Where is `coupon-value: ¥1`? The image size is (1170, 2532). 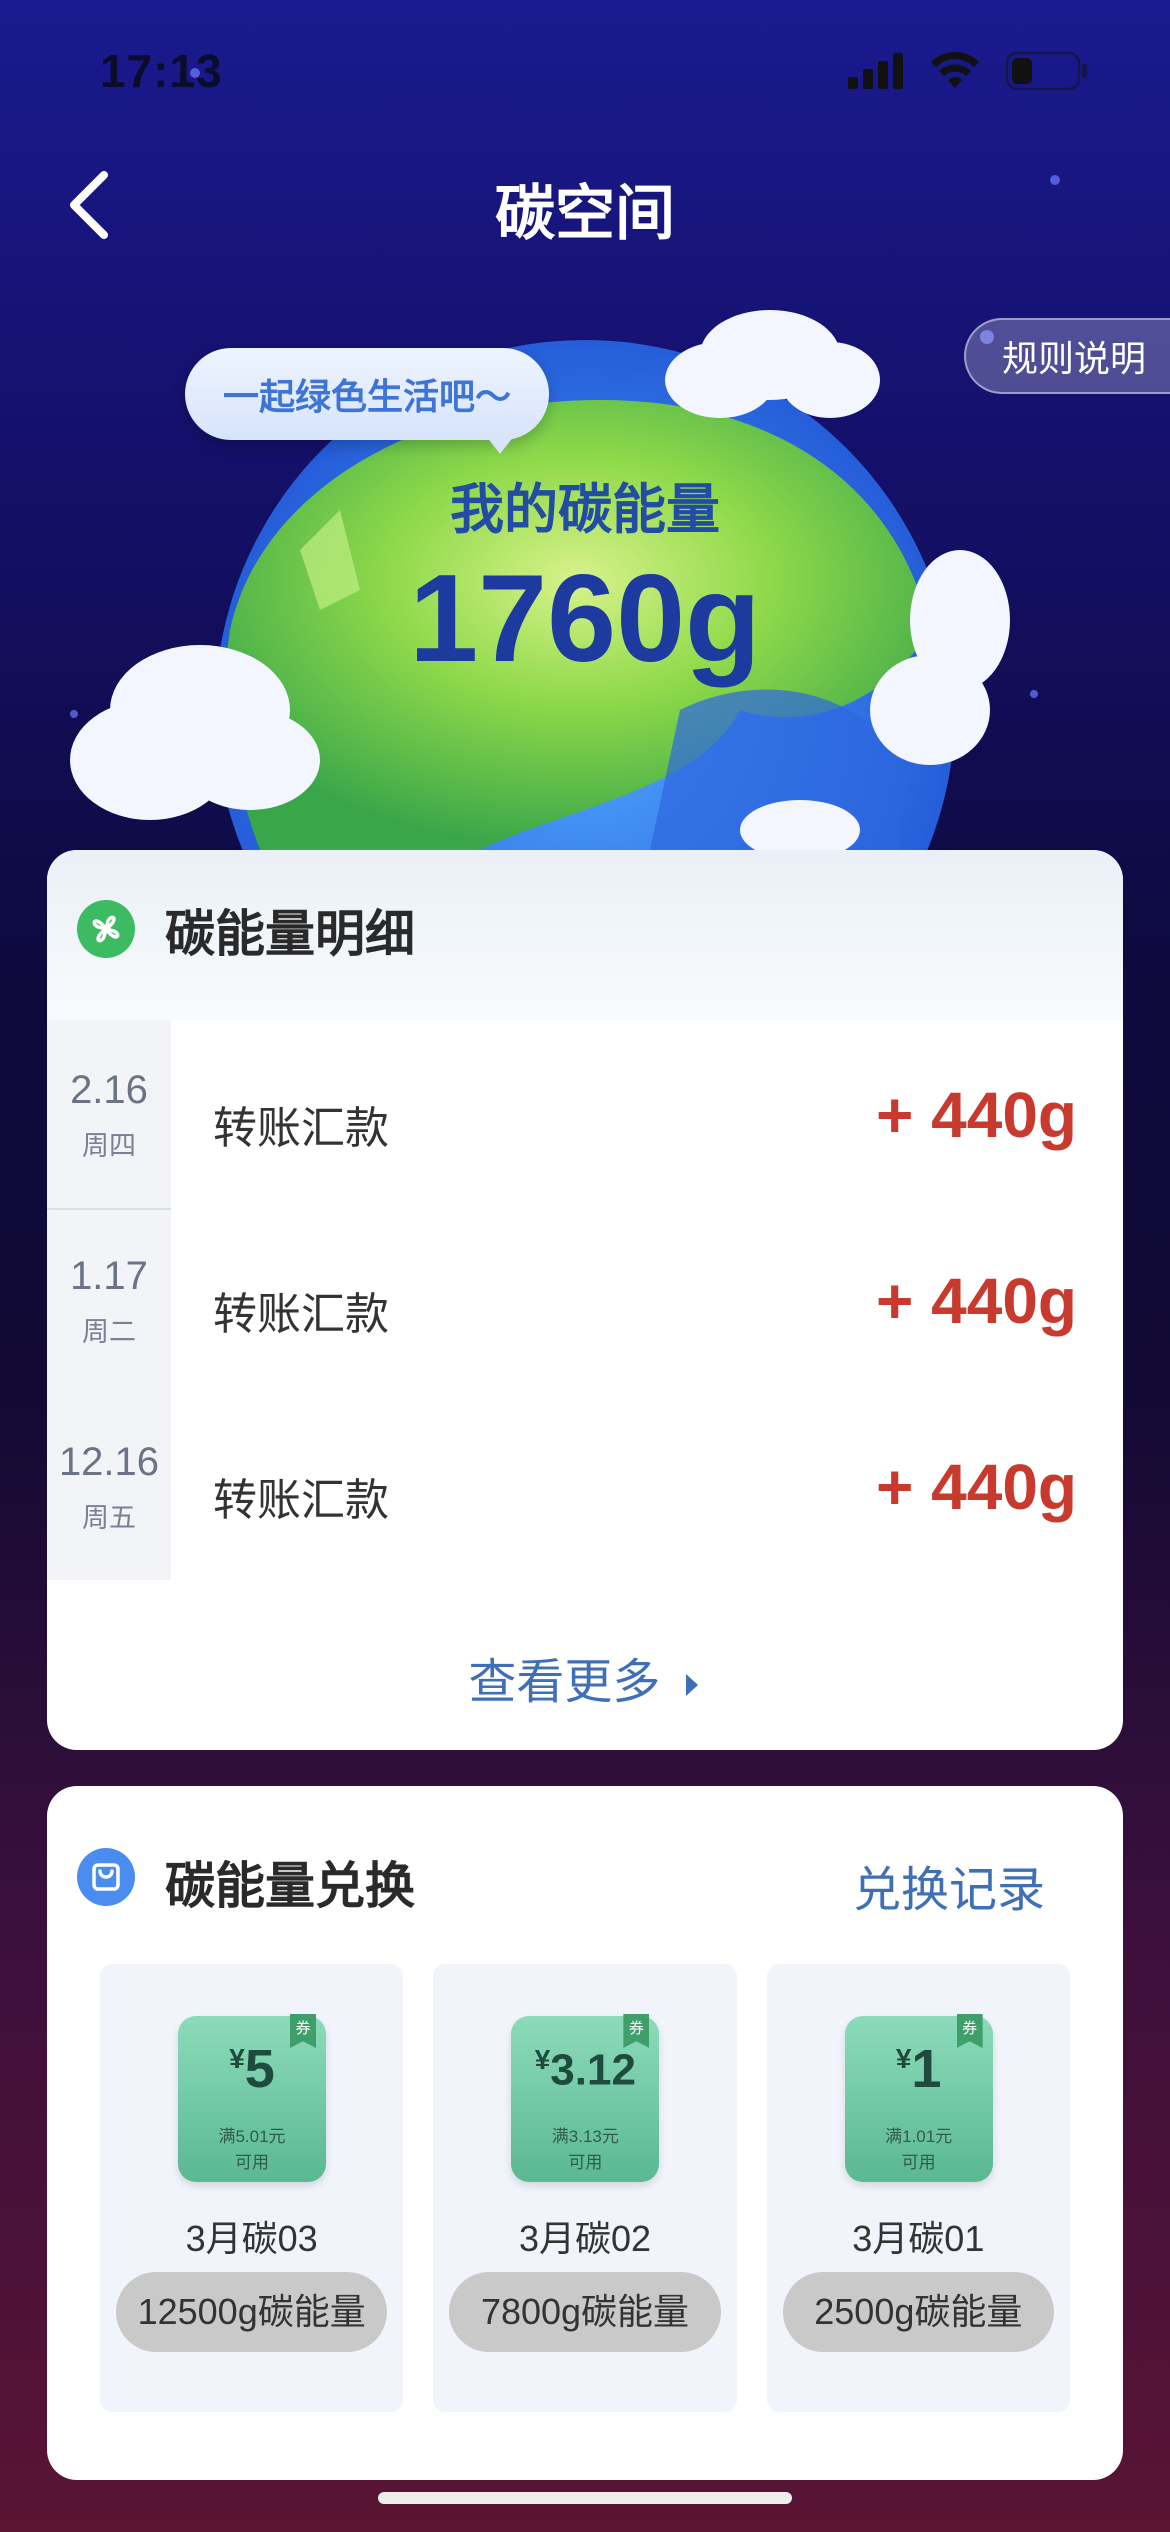 coupon-value: ¥1 is located at coordinates (919, 2069).